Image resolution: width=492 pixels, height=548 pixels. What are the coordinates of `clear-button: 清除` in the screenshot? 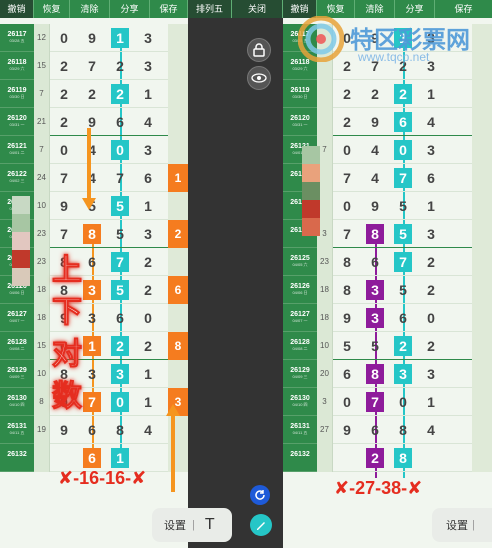 It's located at (90, 9).